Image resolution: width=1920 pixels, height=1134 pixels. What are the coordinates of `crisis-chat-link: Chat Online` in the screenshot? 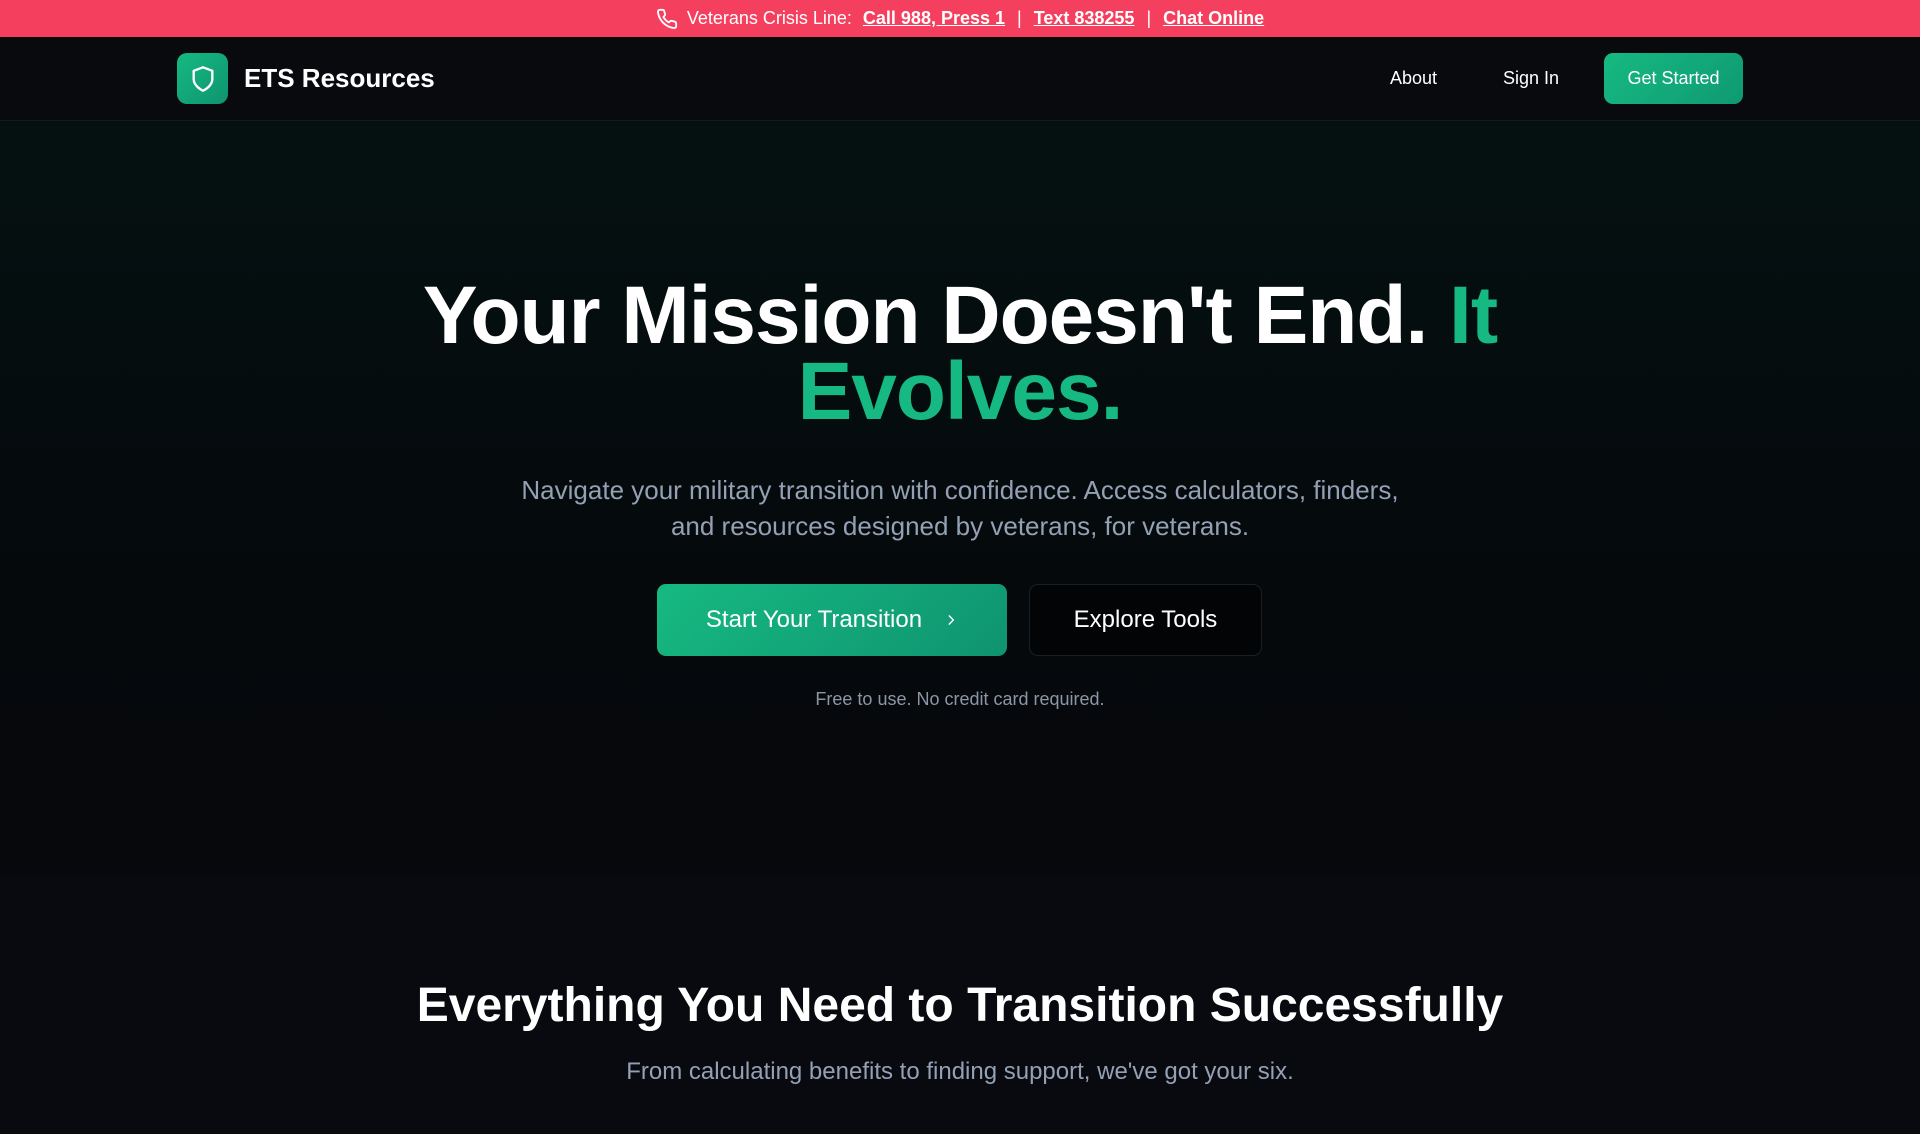 It's located at (1213, 18).